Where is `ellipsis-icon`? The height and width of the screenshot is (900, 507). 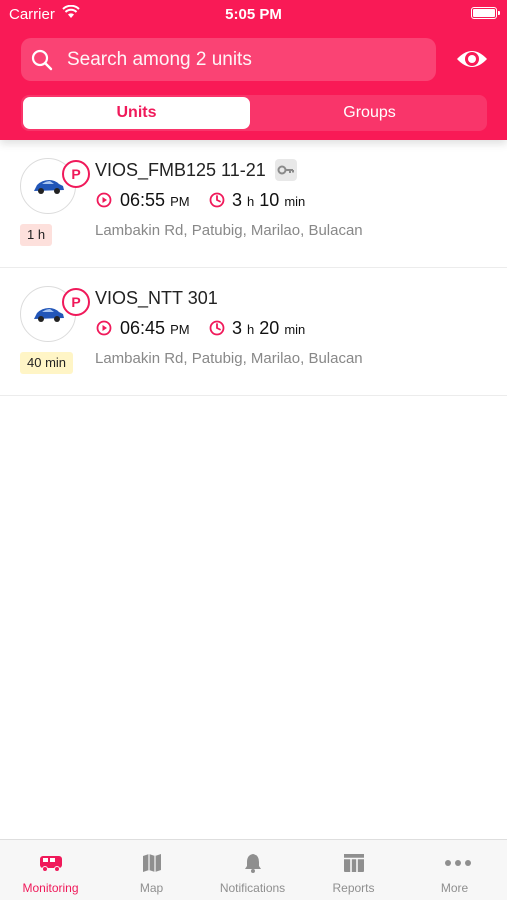
ellipsis-icon is located at coordinates (458, 863).